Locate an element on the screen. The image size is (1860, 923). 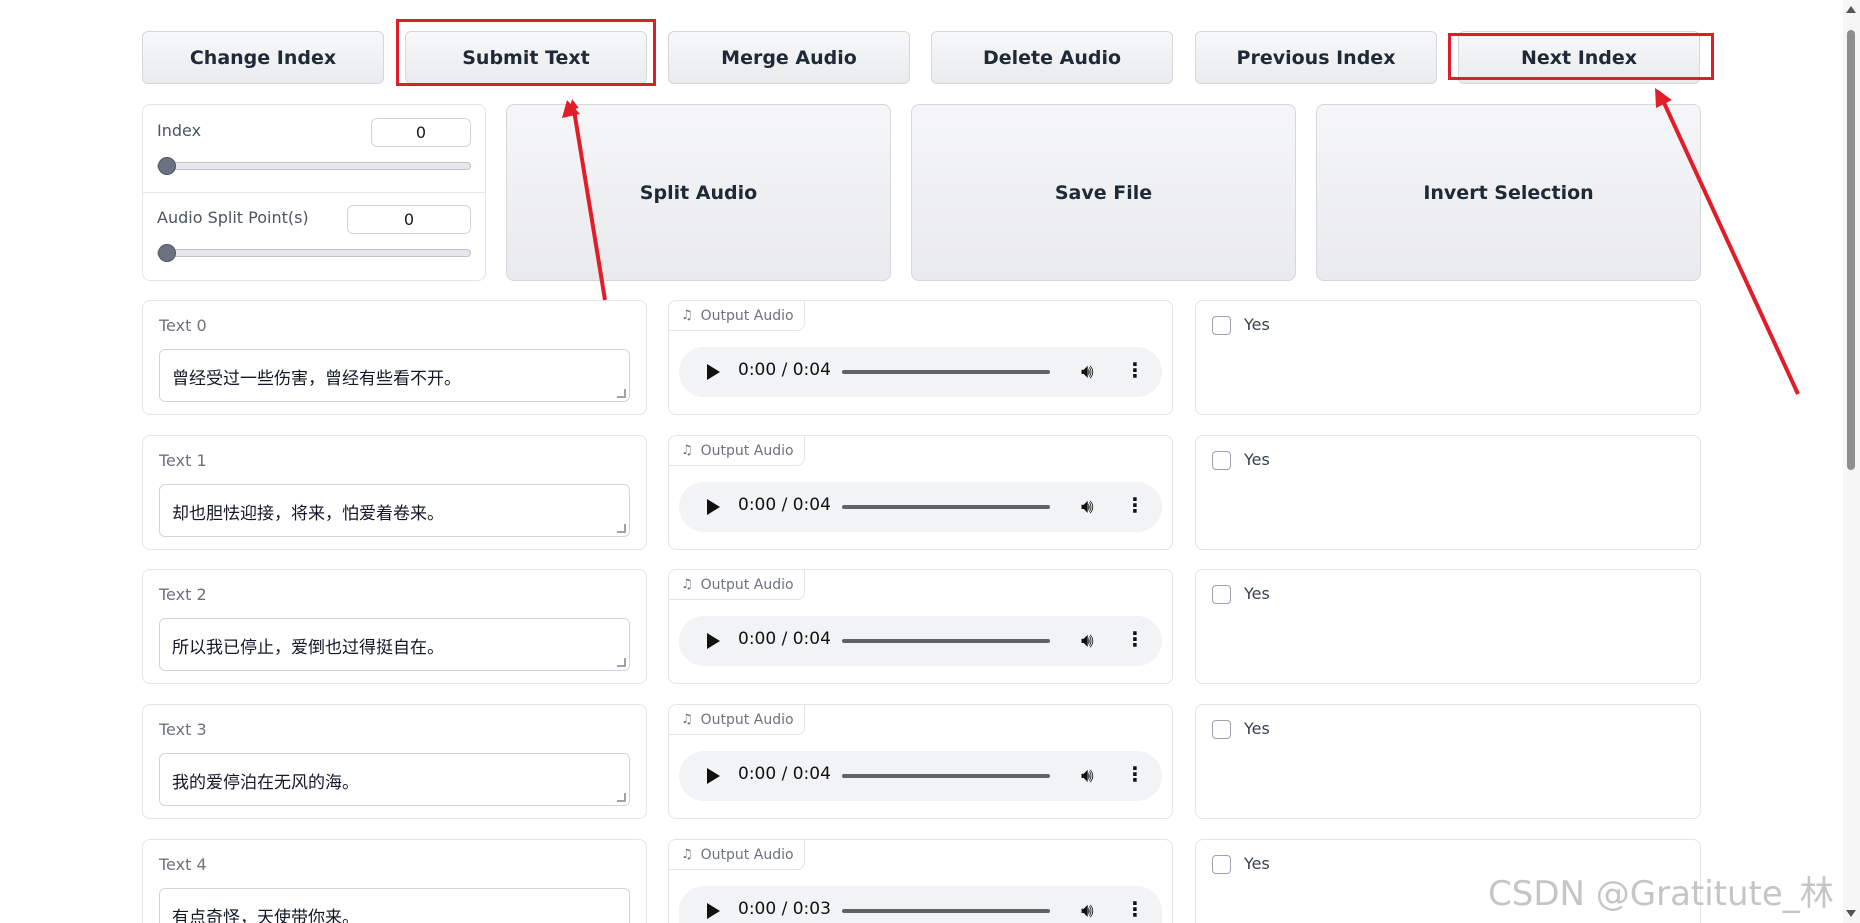
arrow-to-next-index is located at coordinates (1728, 242).